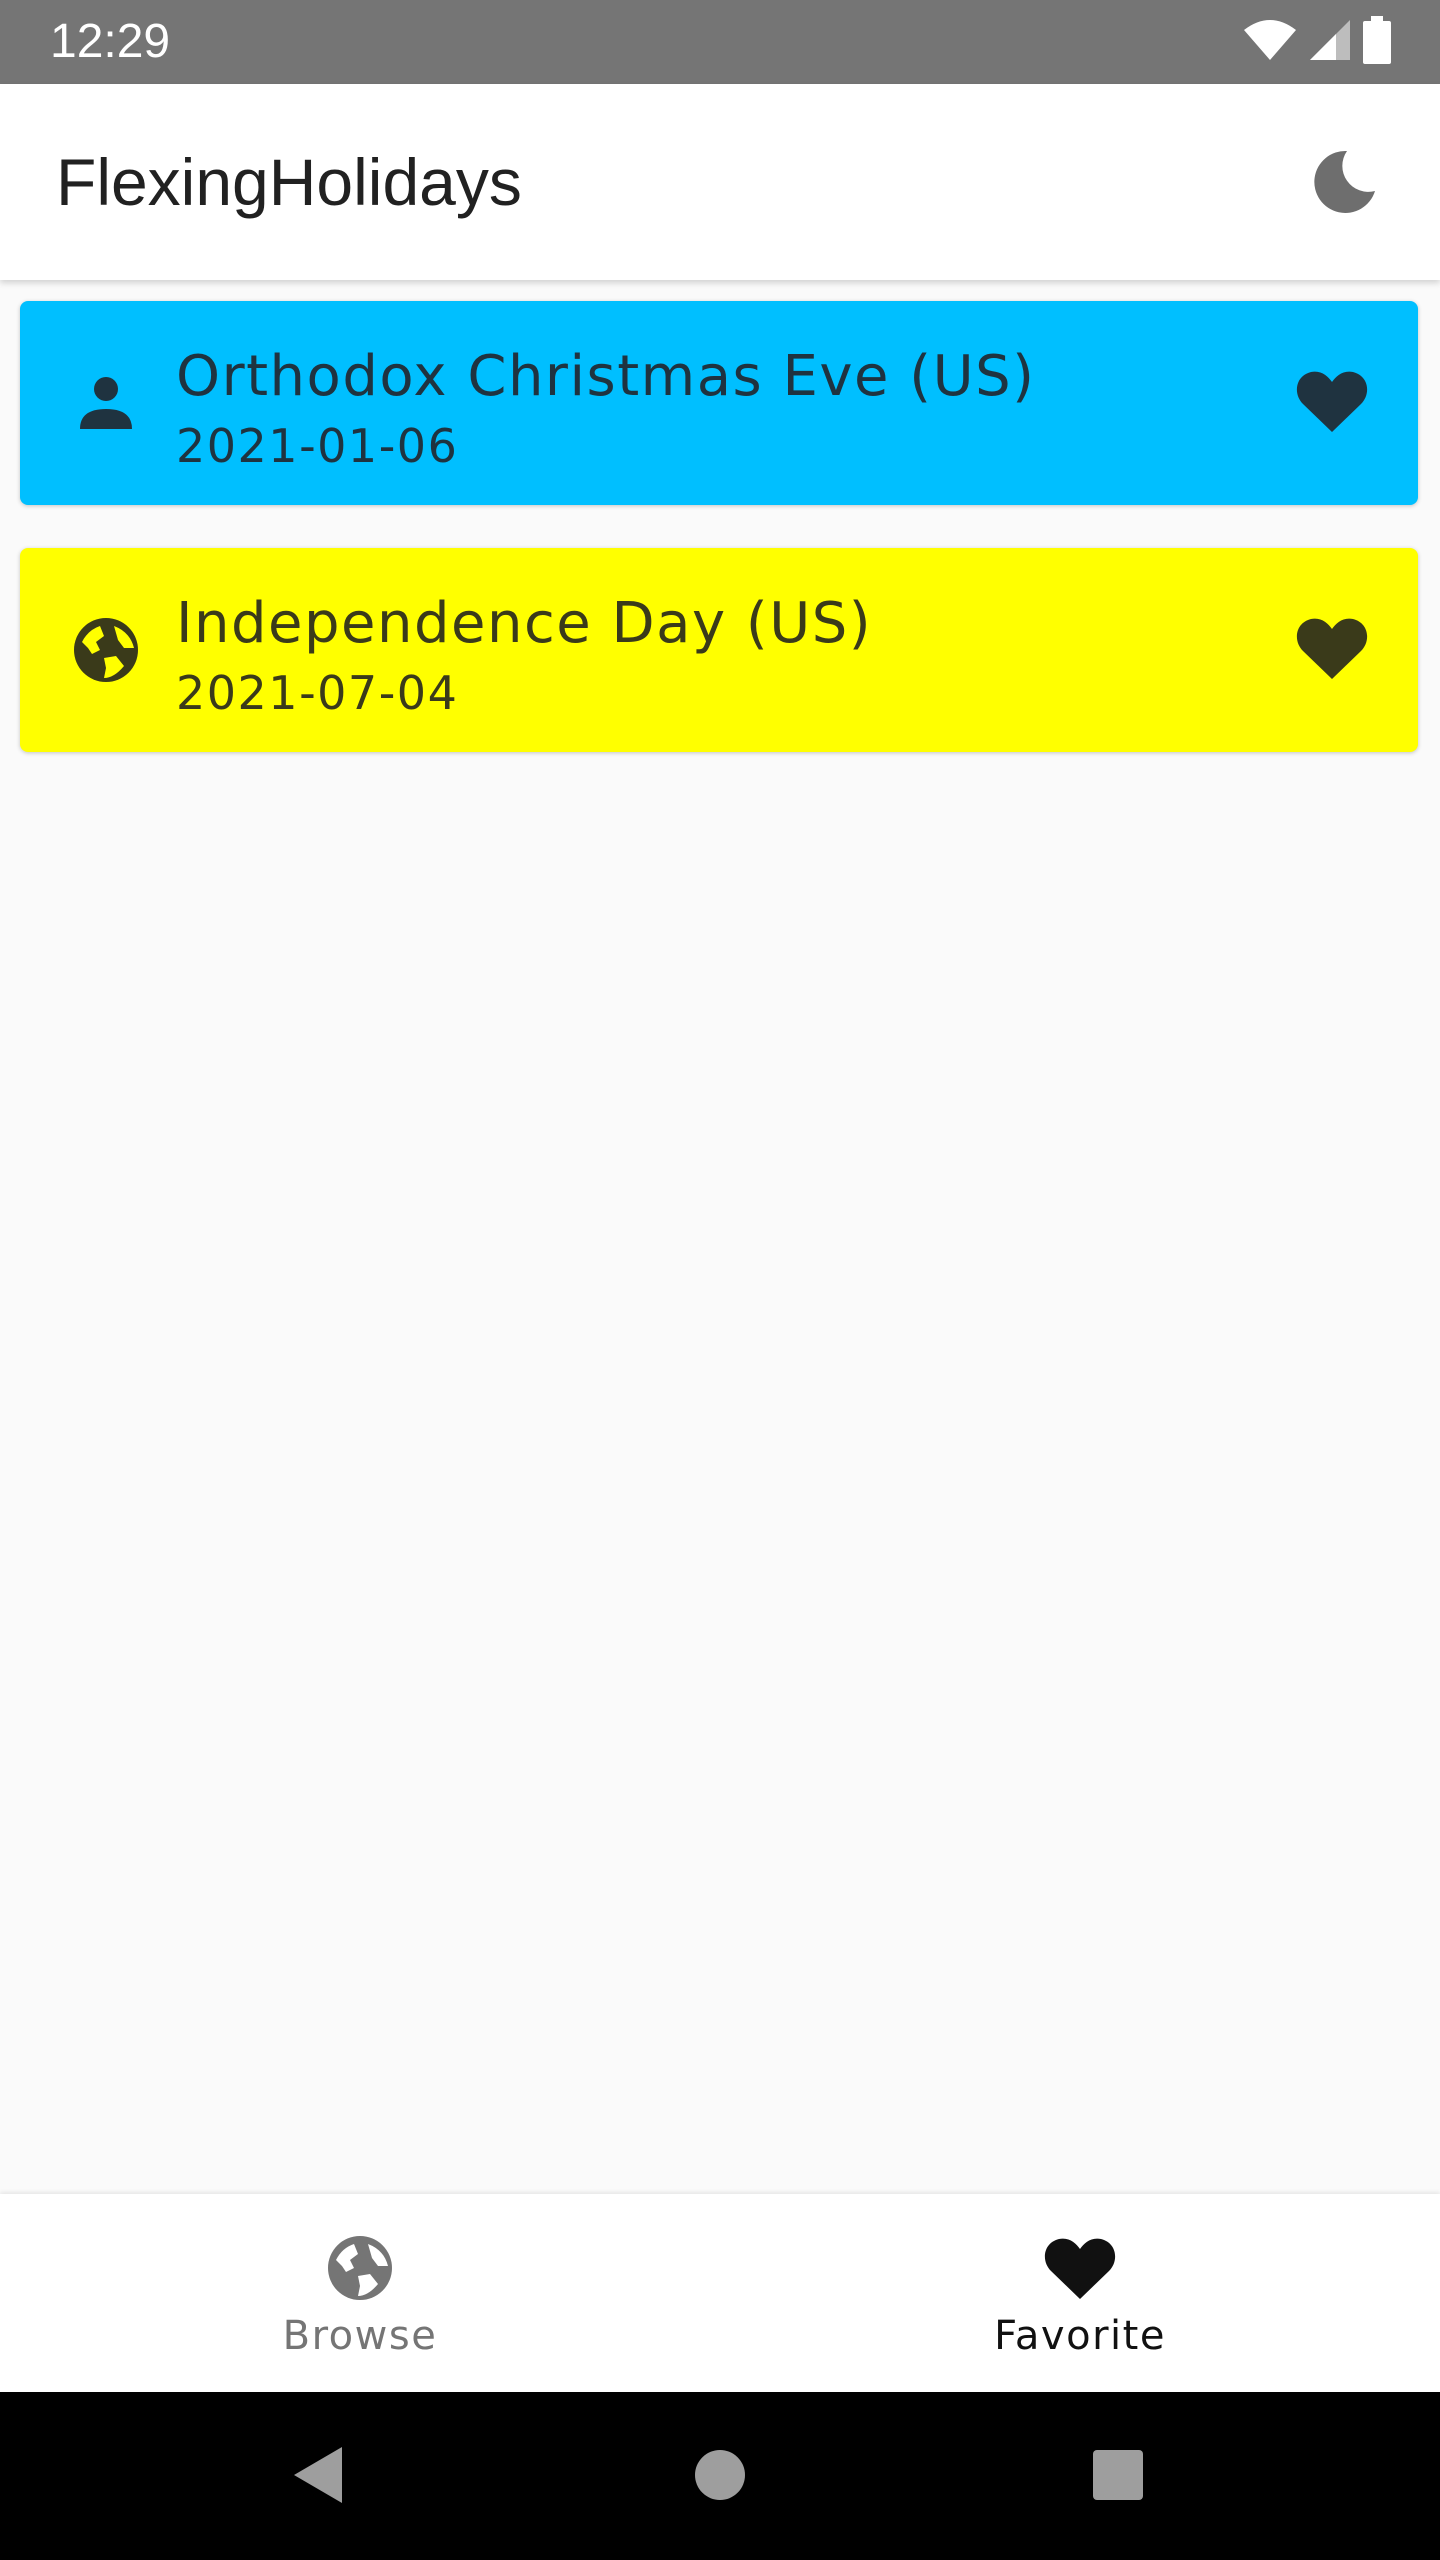 This screenshot has width=1440, height=2560. What do you see at coordinates (720, 42) in the screenshot?
I see `status-bar: 12:29` at bounding box center [720, 42].